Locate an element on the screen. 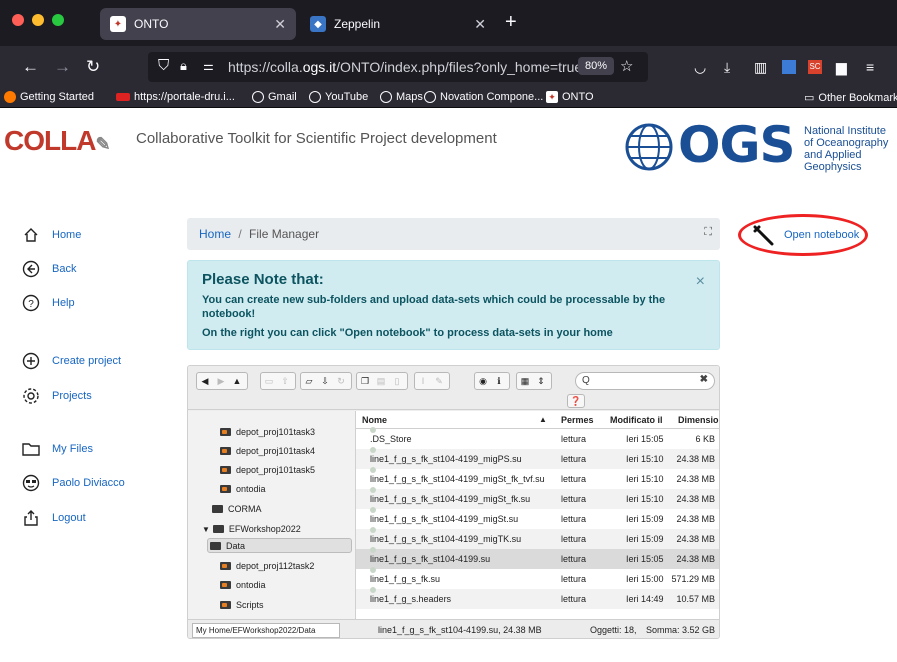 Image resolution: width=897 pixels, height=662 pixels. reader-icon: ▆ is located at coordinates (841, 67).